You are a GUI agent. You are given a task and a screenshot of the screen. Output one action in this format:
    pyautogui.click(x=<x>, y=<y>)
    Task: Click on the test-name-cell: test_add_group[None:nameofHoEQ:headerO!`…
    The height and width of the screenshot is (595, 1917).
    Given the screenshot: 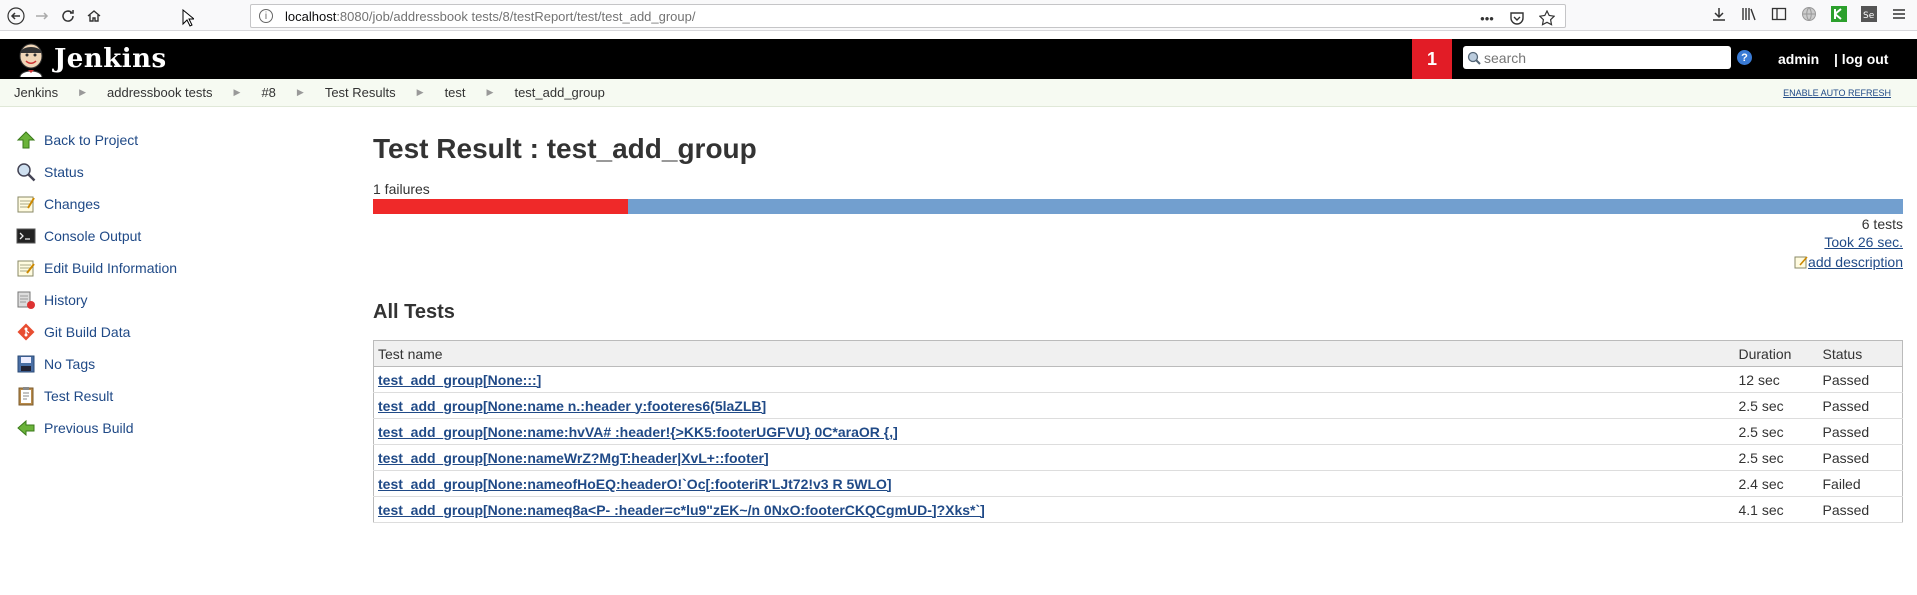 What is the action you would take?
    pyautogui.click(x=1054, y=483)
    